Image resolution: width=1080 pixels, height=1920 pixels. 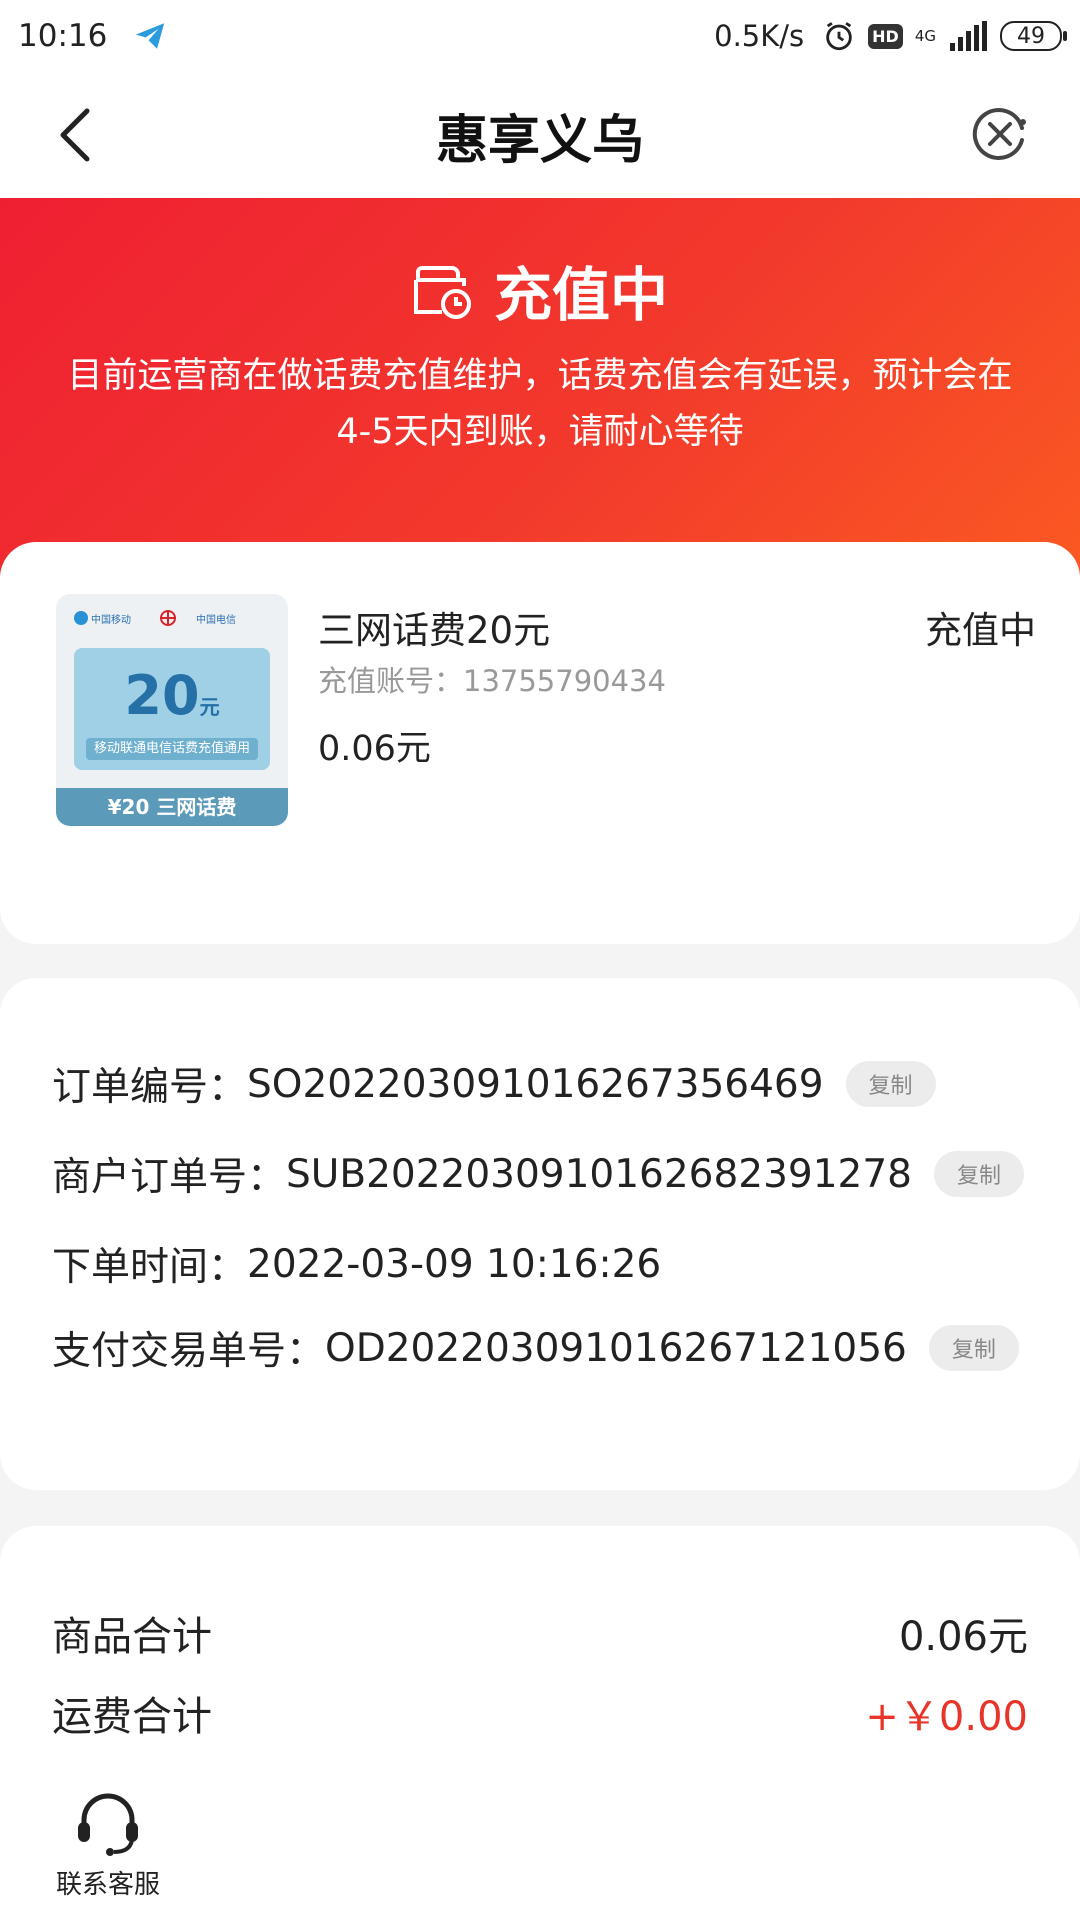 I want to click on thumbnail-amount: 20元, so click(x=172, y=695).